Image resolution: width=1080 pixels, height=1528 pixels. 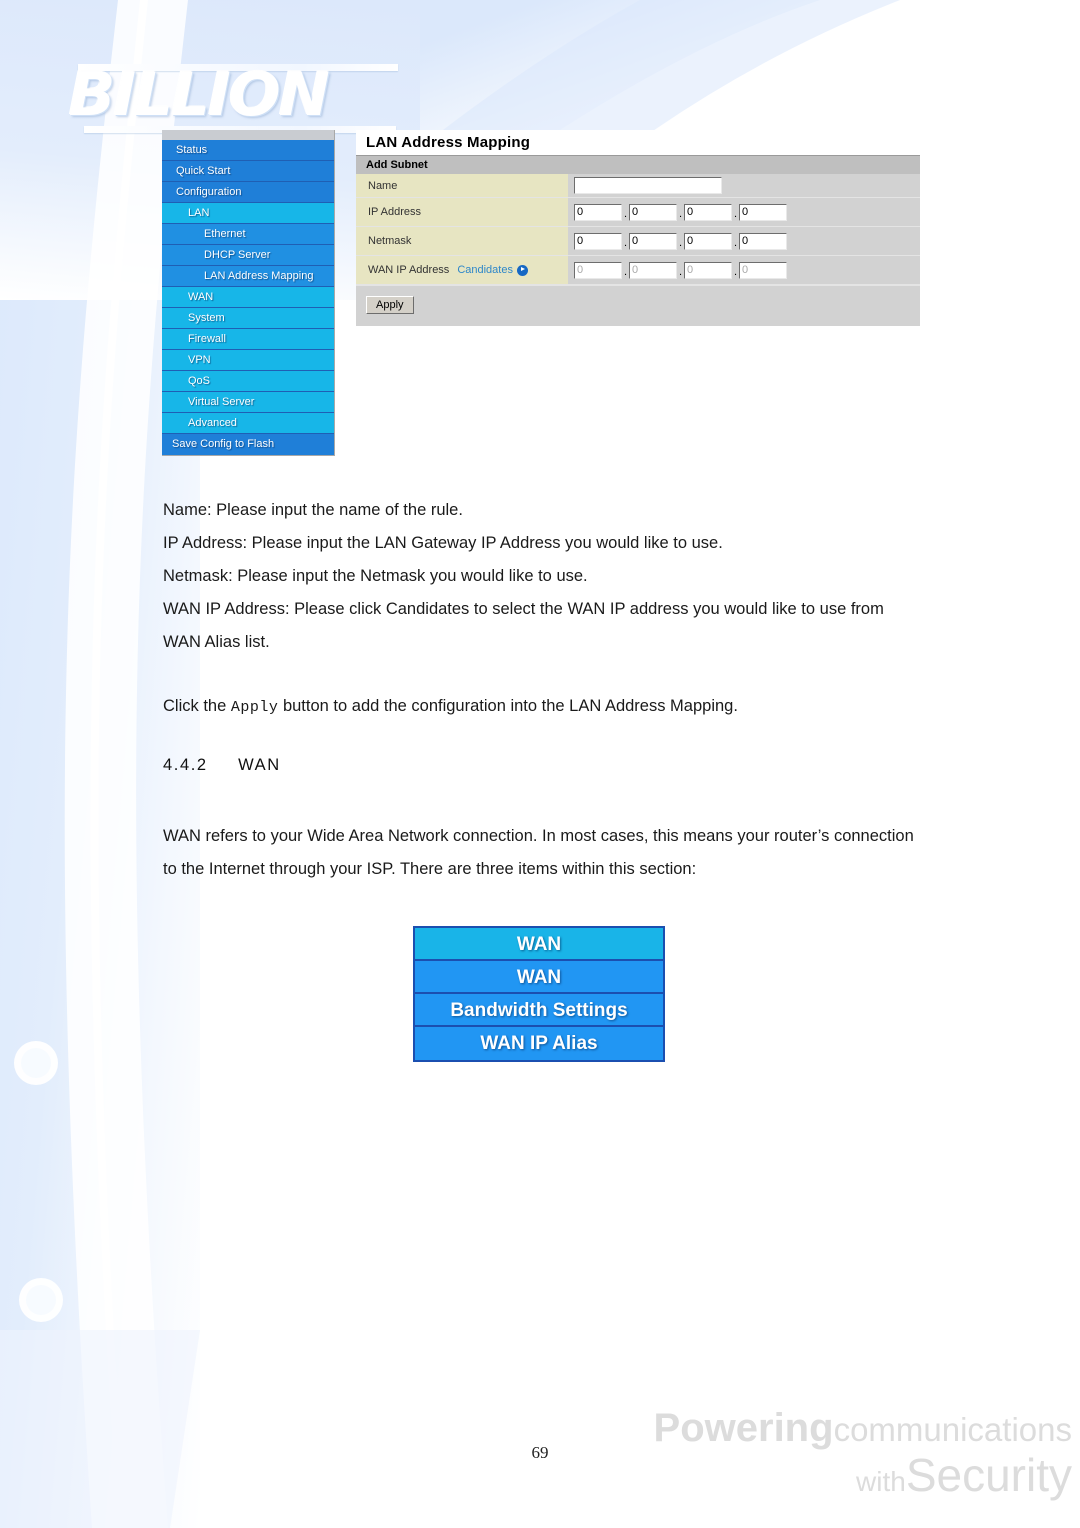 I want to click on sidebar-item-system: System, so click(x=248, y=318).